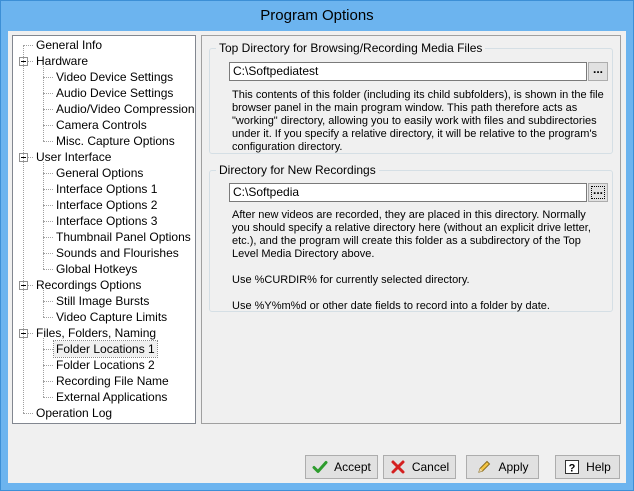 The width and height of the screenshot is (634, 491). Describe the element at coordinates (88, 285) in the screenshot. I see `tree-item-recordings-options: Recordings Options` at that location.